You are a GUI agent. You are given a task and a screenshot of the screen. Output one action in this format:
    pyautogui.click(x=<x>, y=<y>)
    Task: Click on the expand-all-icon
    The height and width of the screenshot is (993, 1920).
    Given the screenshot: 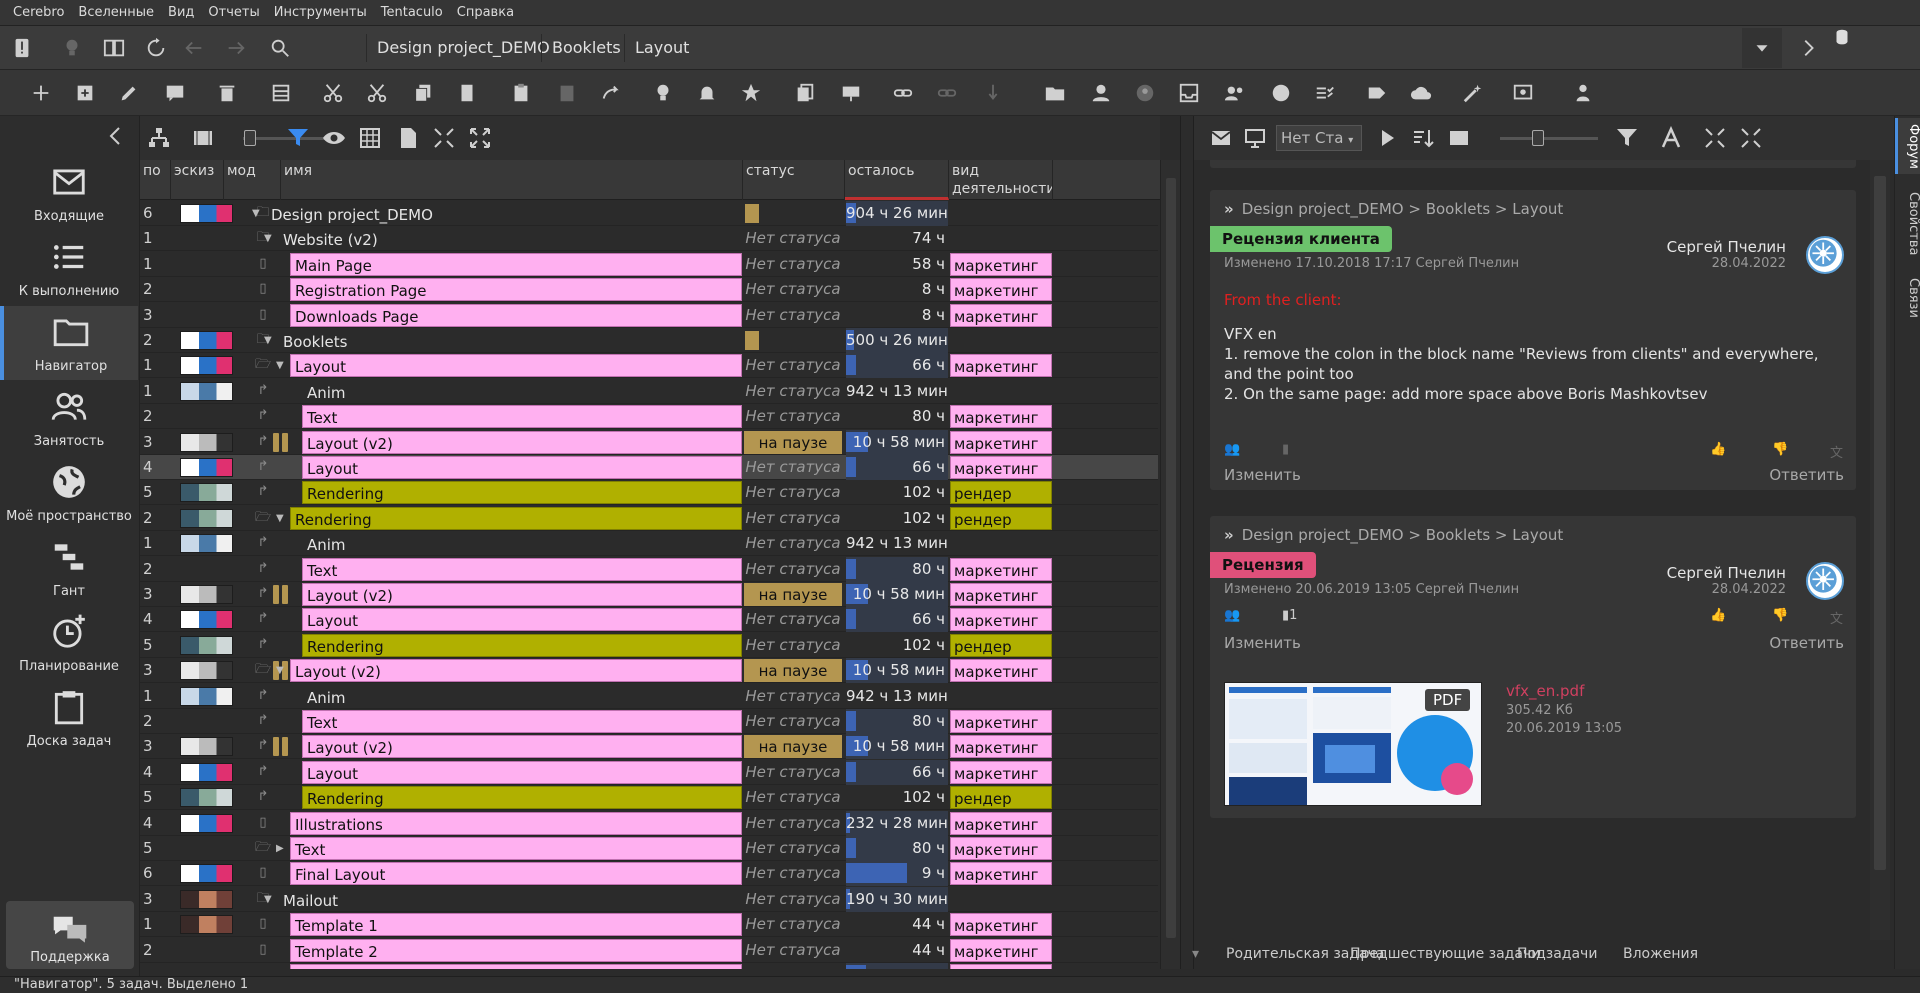 What is the action you would take?
    pyautogui.click(x=1751, y=138)
    